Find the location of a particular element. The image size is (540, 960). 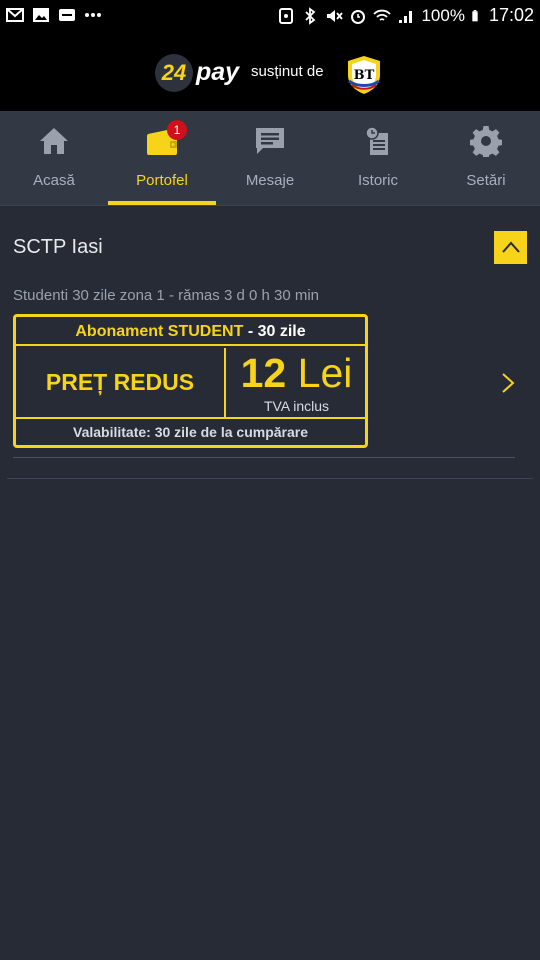

chevron-up-icon is located at coordinates (511, 247).